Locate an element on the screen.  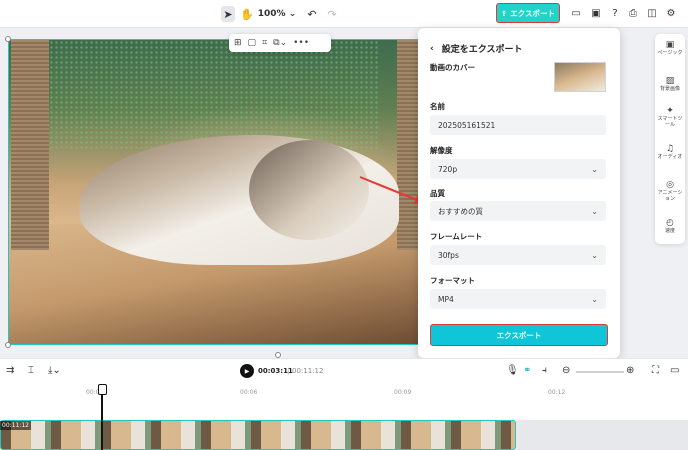
quality-label: 品質 is located at coordinates (437, 193).